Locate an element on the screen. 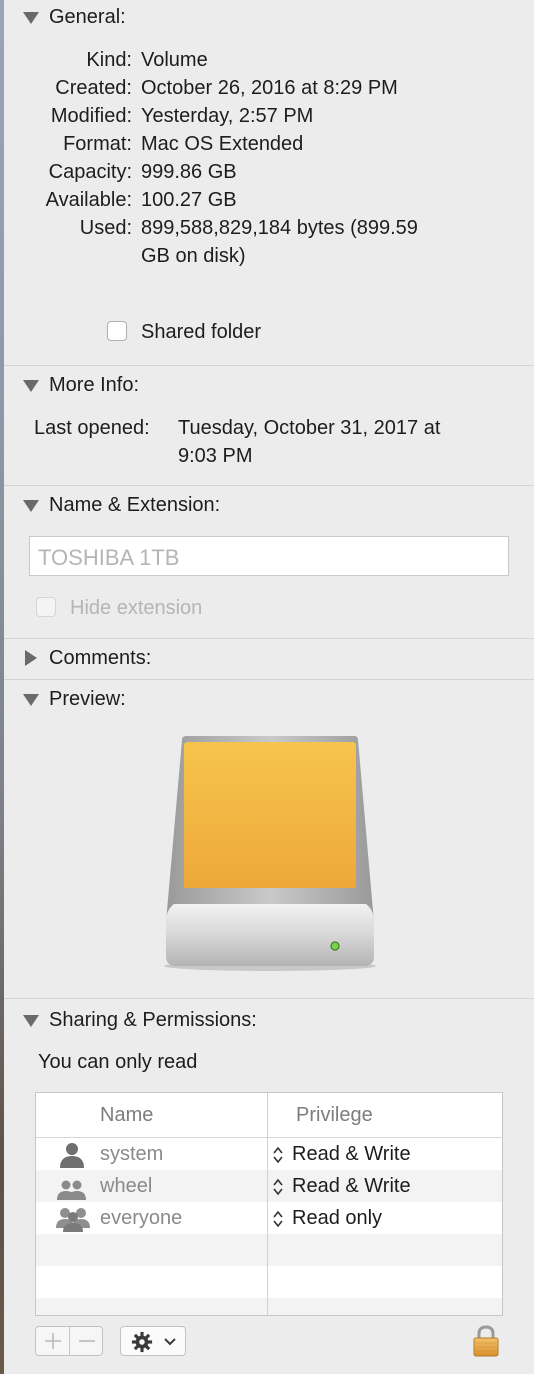 The height and width of the screenshot is (1374, 534). created-label: Created: is located at coordinates (93, 88).